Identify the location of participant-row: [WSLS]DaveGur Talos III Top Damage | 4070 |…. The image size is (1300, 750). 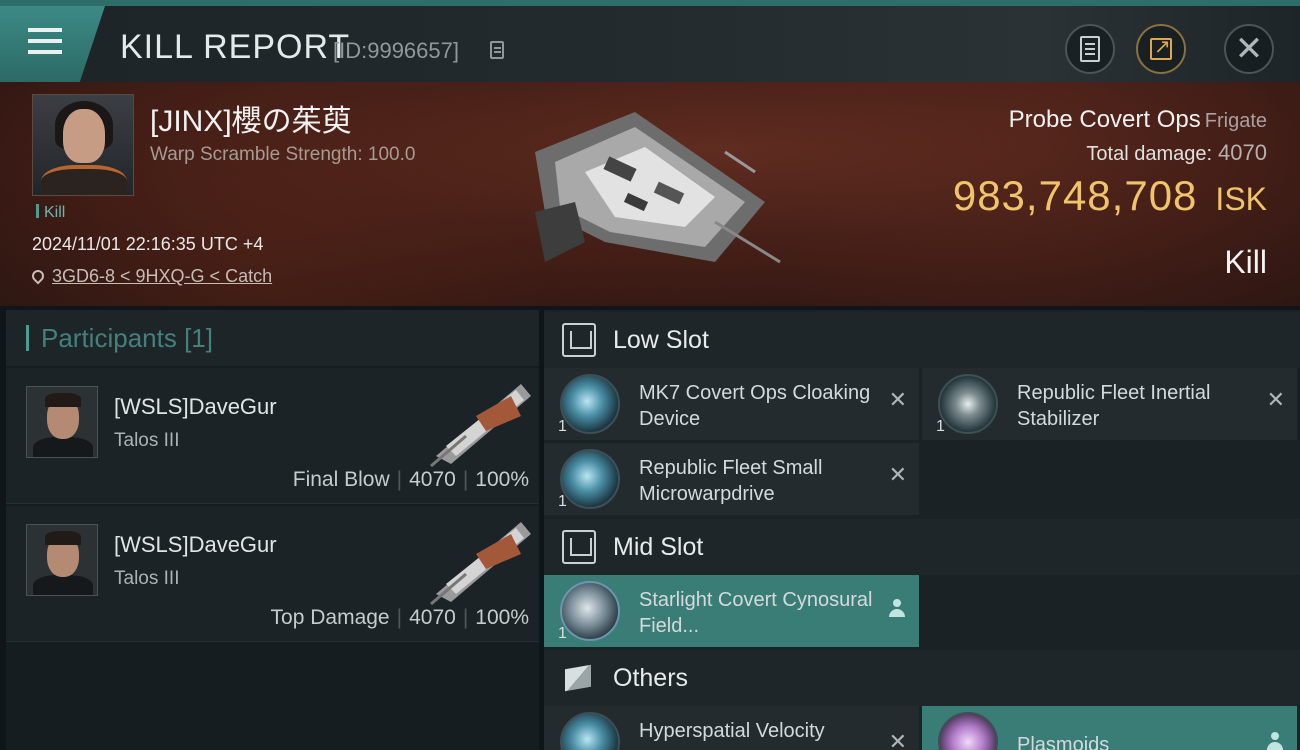
(272, 574).